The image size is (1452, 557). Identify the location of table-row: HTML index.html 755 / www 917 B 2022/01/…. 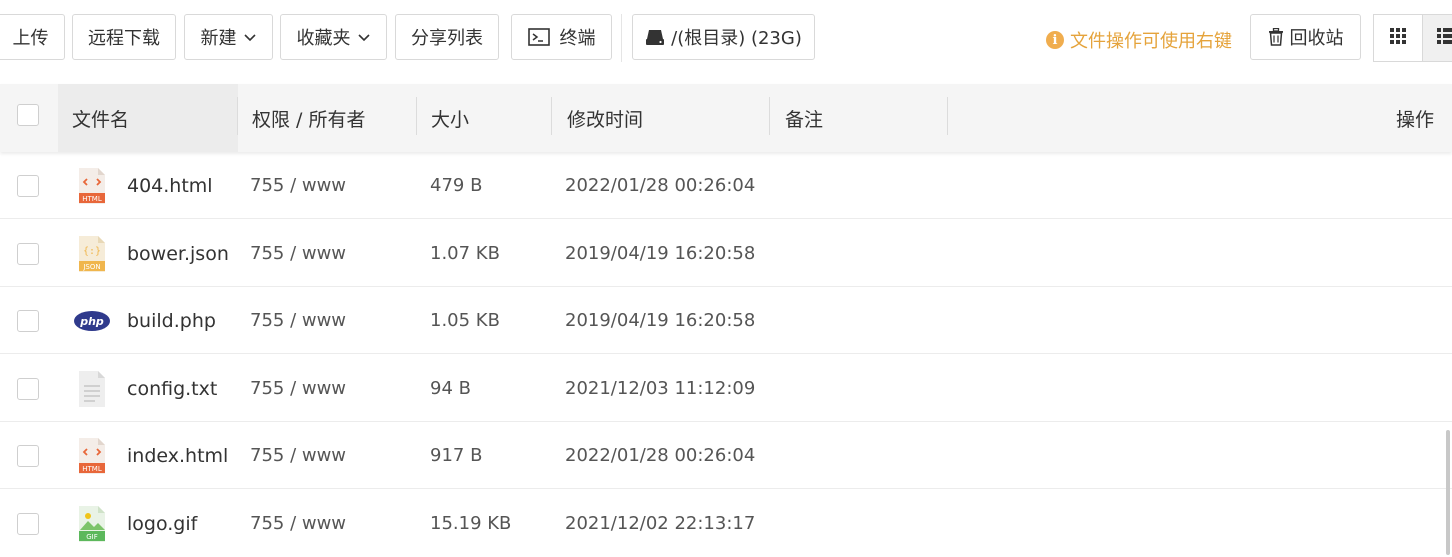
(726, 455).